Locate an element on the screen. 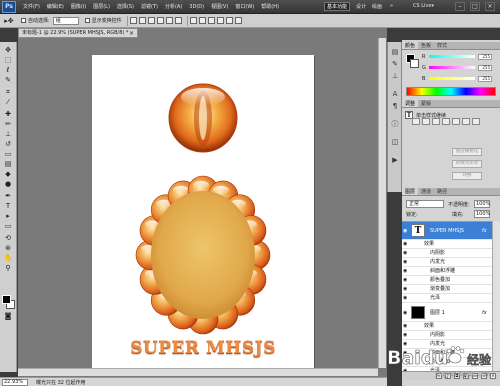  close-window-button: × is located at coordinates (490, 6).